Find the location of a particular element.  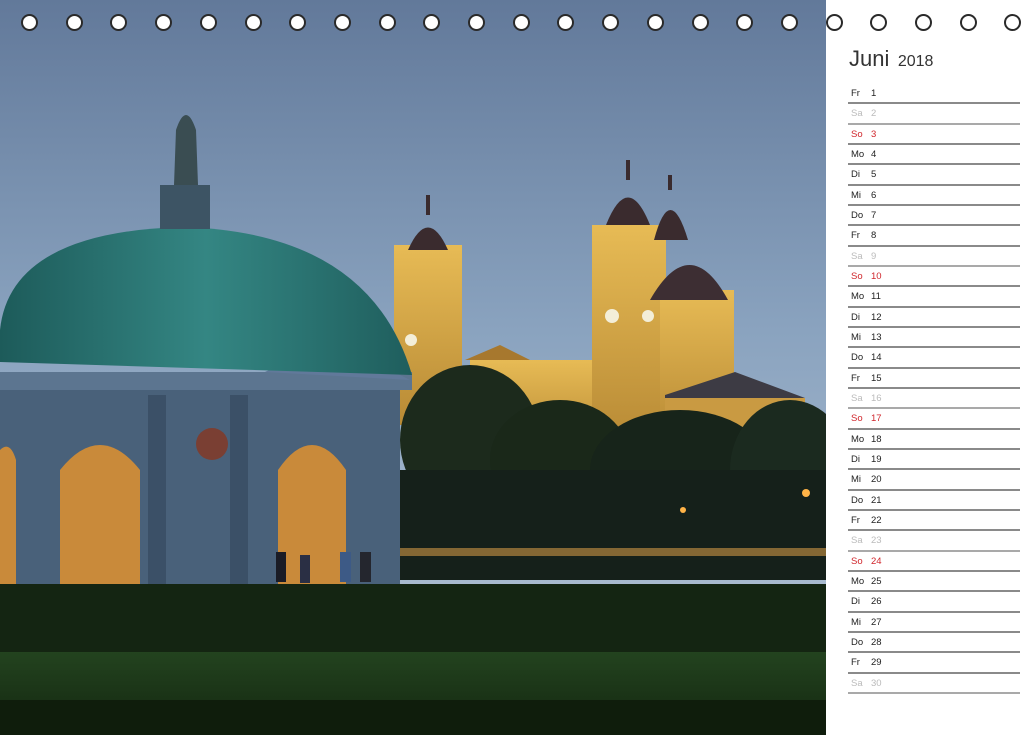

day-row: Mo 25 is located at coordinates (934, 582).